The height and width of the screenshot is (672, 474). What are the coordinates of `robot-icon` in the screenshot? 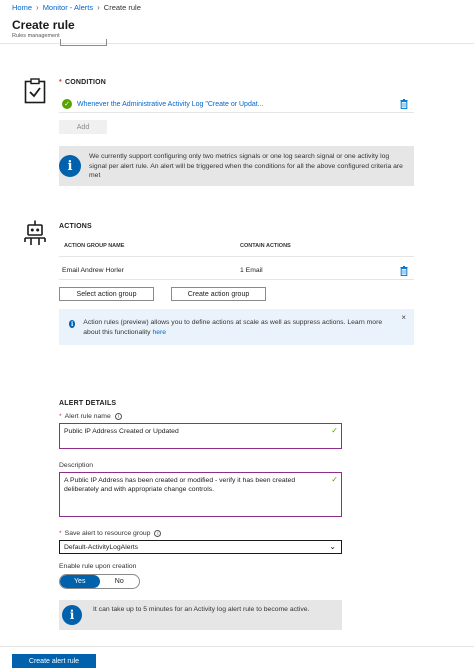 It's located at (35, 232).